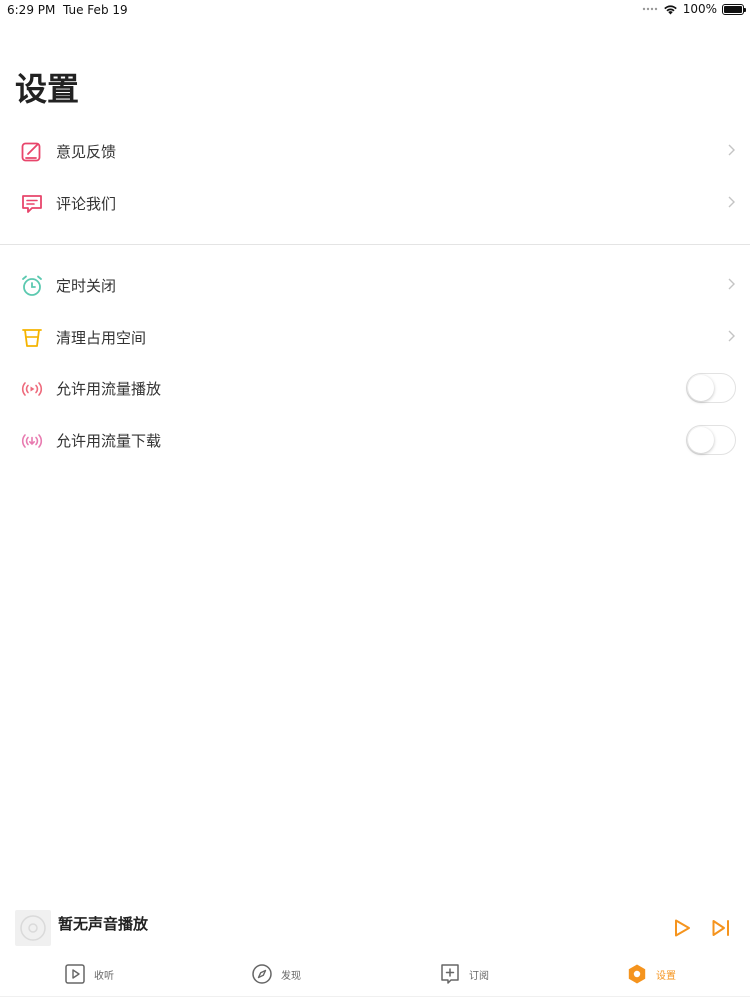 The width and height of the screenshot is (750, 1000). What do you see at coordinates (101, 338) in the screenshot?
I see `settings-row-label: 清理占用空间` at bounding box center [101, 338].